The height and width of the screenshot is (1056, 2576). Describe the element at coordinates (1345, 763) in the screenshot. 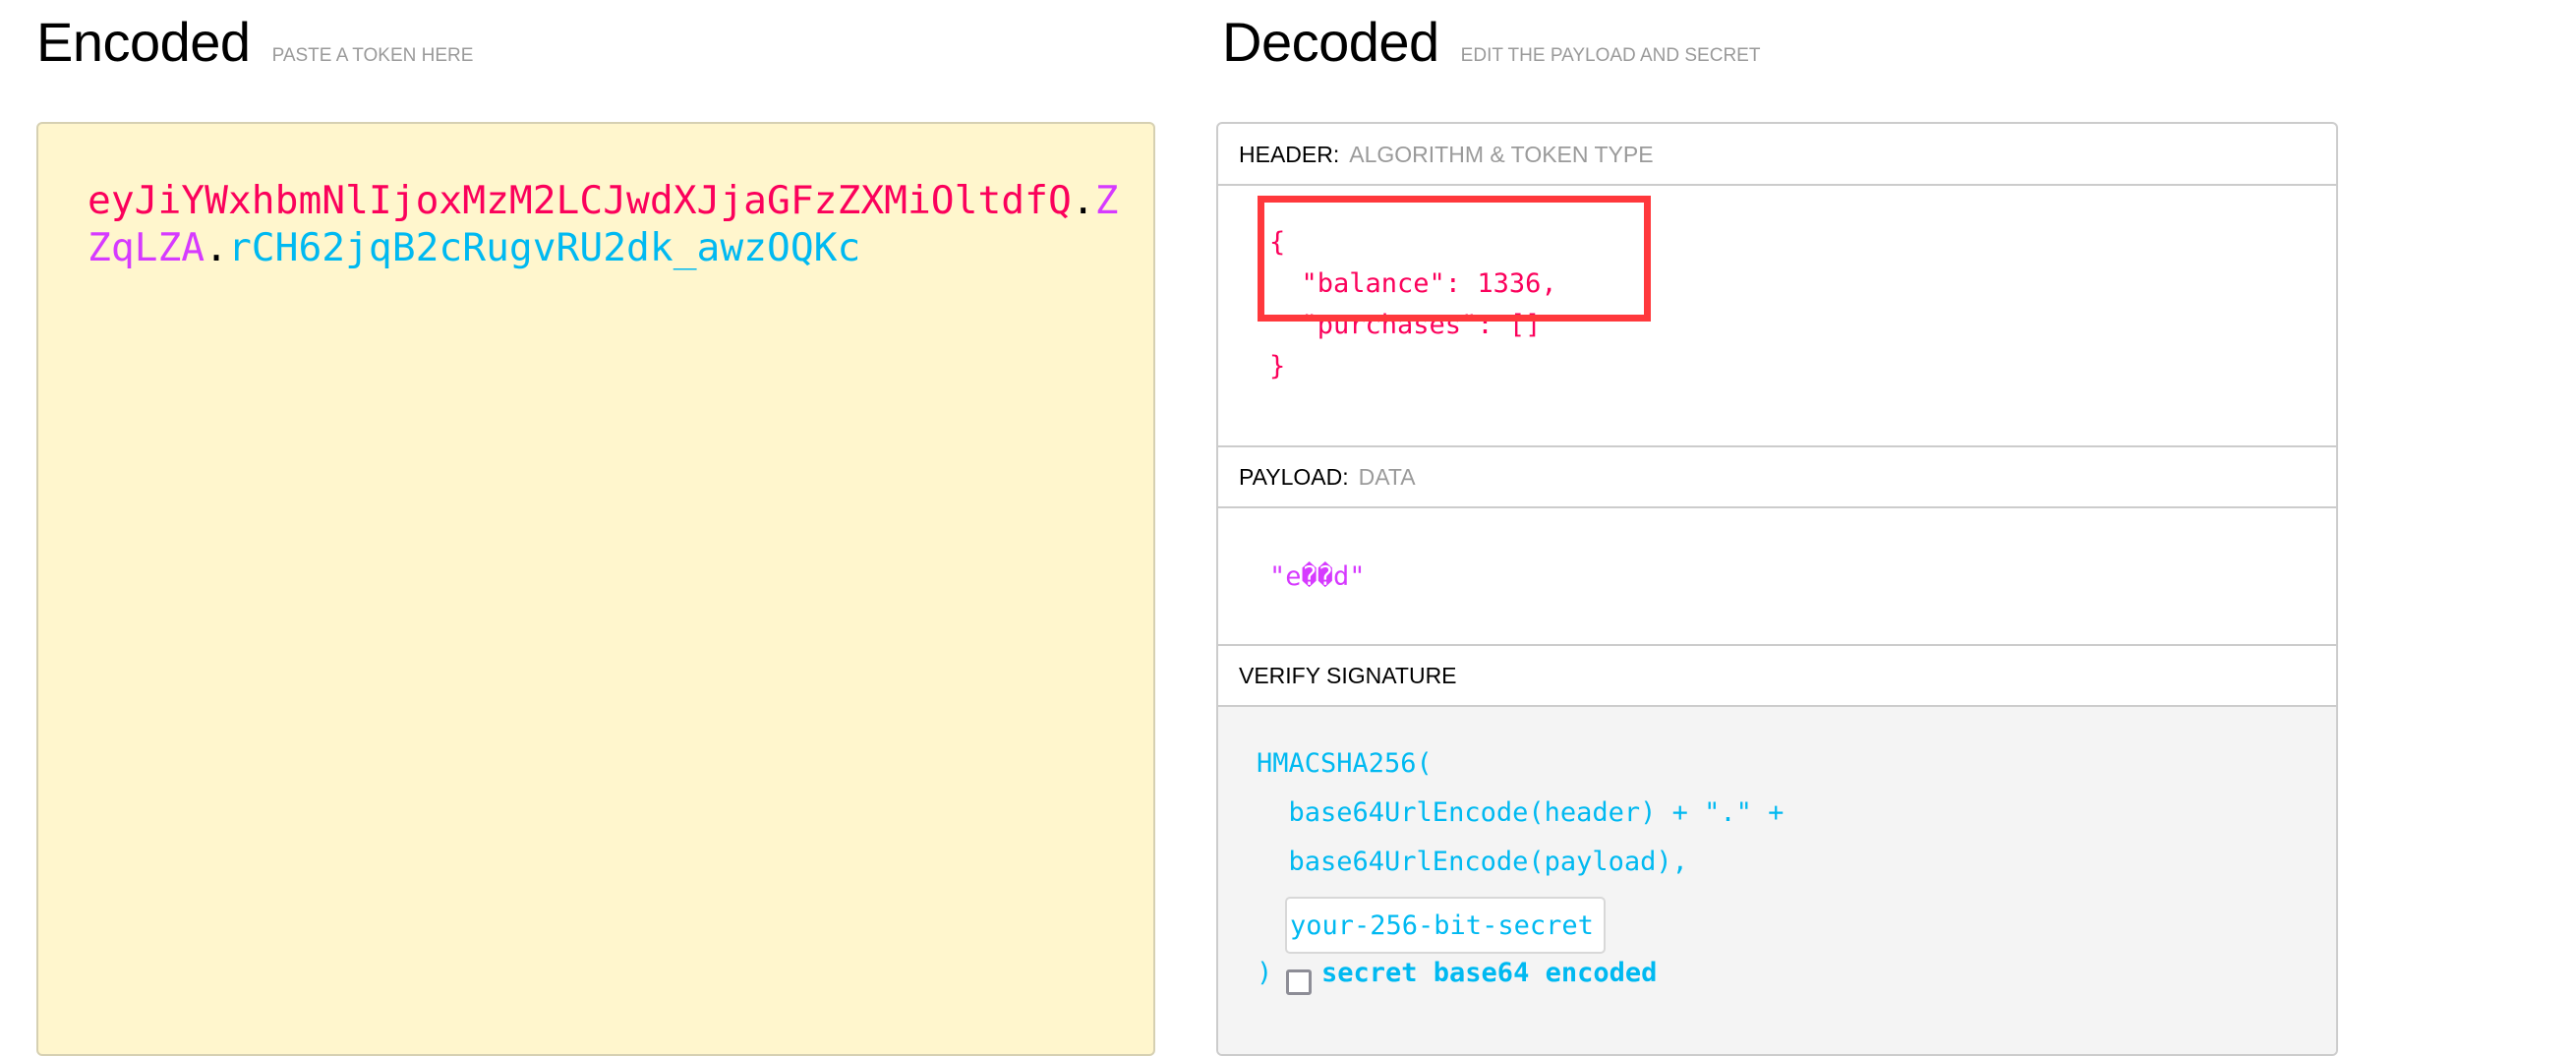

I see `hmac-open-line: HMACSHA256(` at that location.